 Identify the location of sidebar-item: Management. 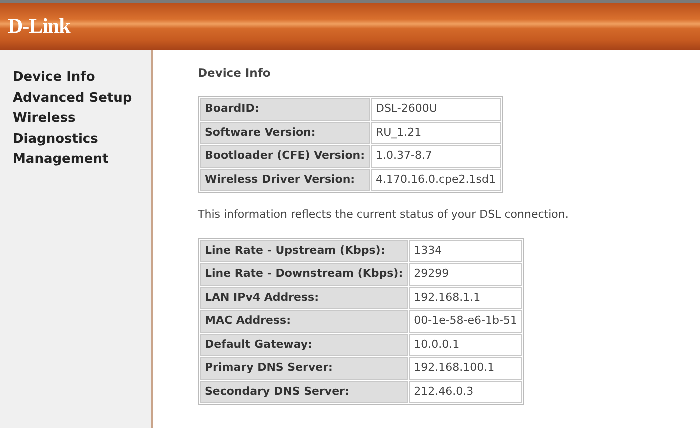
(82, 160).